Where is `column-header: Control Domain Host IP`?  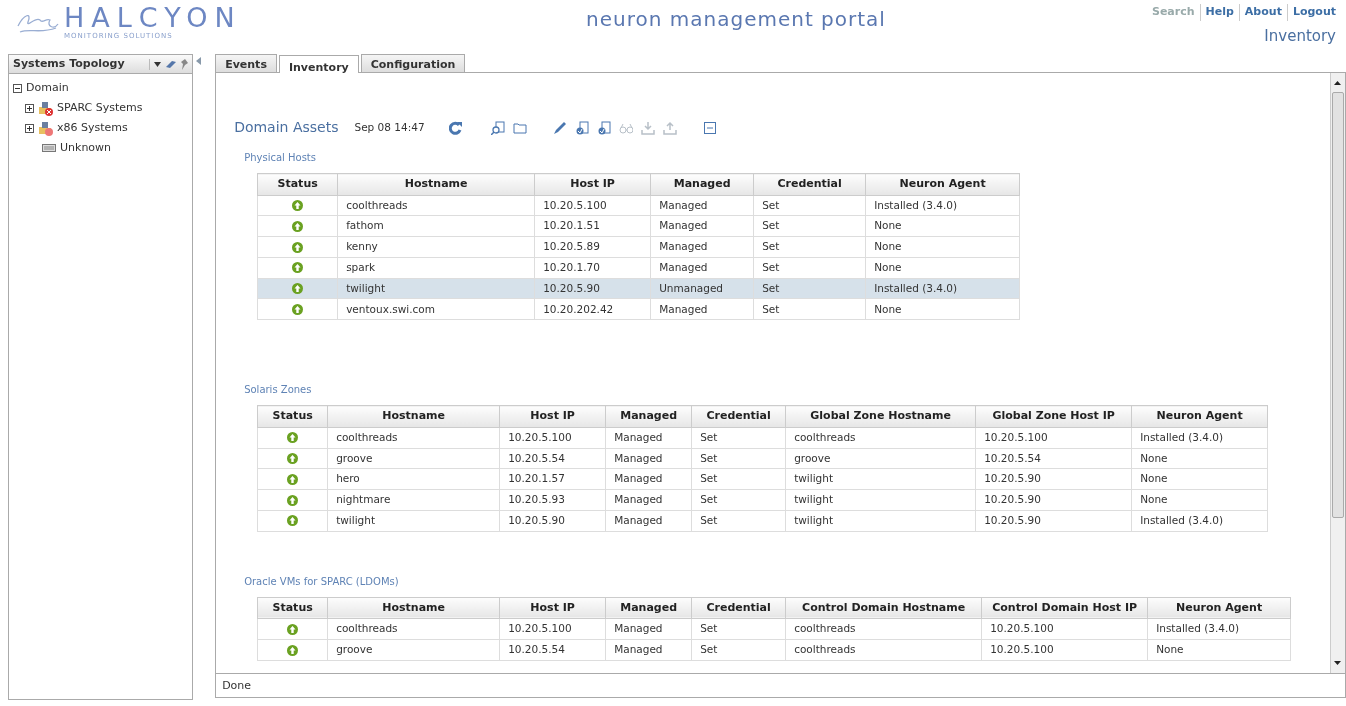
column-header: Control Domain Host IP is located at coordinates (1064, 608).